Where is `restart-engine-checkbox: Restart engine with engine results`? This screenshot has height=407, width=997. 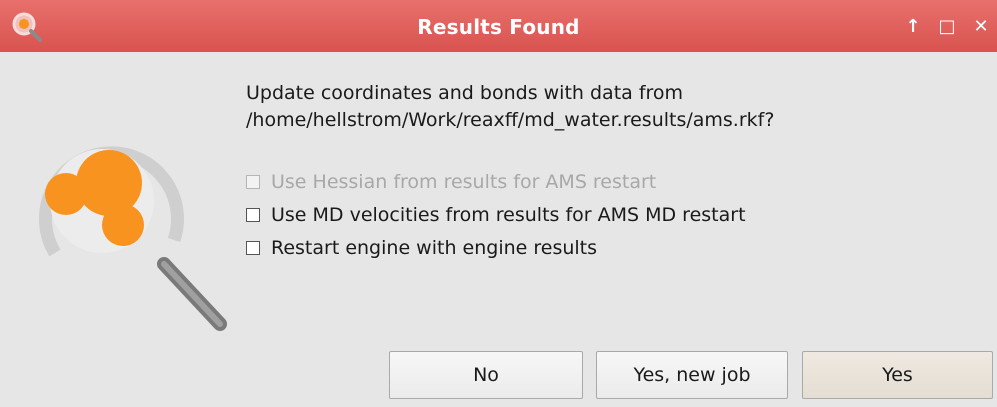 restart-engine-checkbox: Restart engine with engine results is located at coordinates (496, 247).